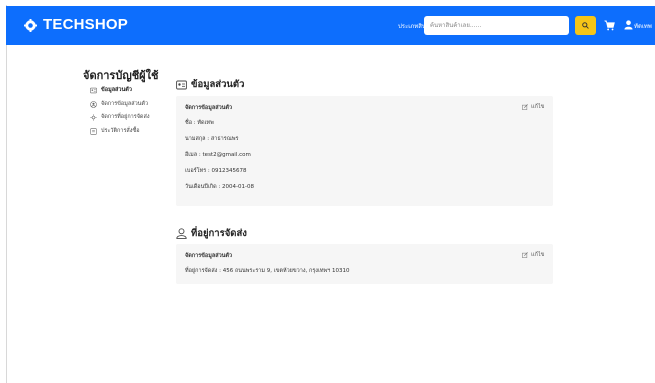  Describe the element at coordinates (85, 24) in the screenshot. I see `brand-logo: TECHSHOP` at that location.